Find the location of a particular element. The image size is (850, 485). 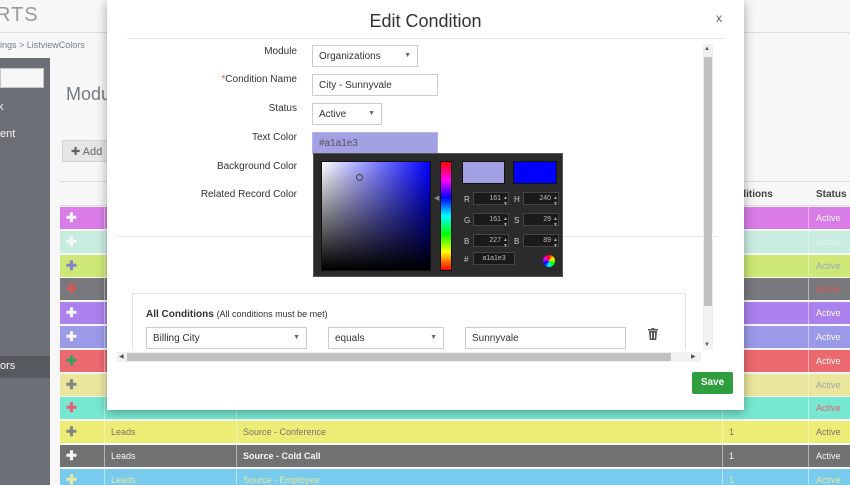

condition-field-value: Billing City is located at coordinates (176, 338).